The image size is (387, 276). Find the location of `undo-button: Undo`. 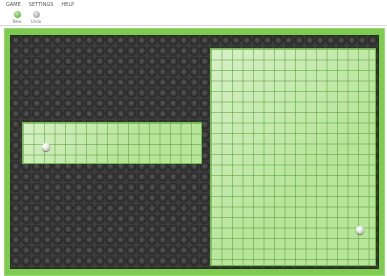

undo-button: Undo is located at coordinates (36, 17).